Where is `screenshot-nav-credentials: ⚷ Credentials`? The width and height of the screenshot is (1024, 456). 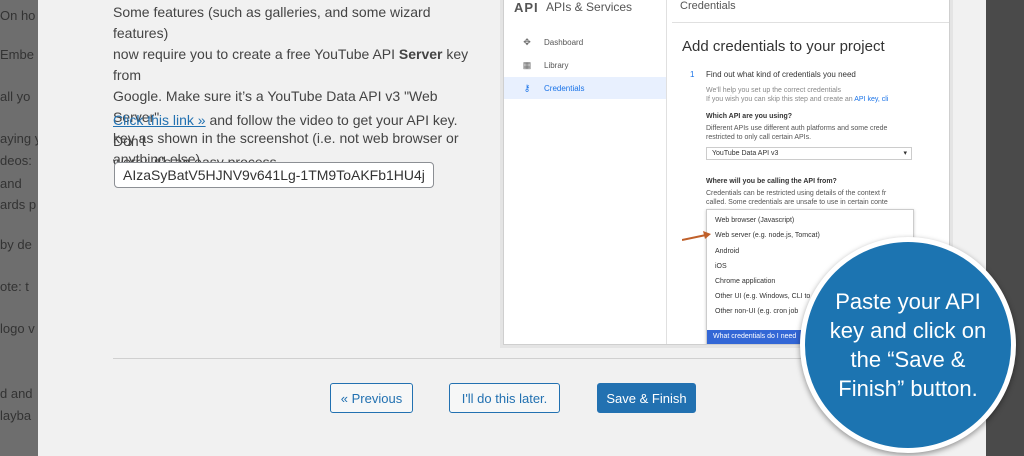
screenshot-nav-credentials: ⚷ Credentials is located at coordinates (585, 88).